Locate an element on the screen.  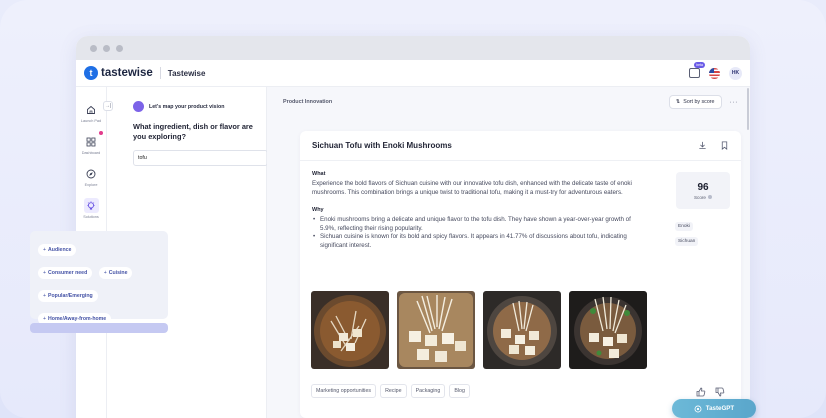
download-icon is located at coordinates (702, 145).